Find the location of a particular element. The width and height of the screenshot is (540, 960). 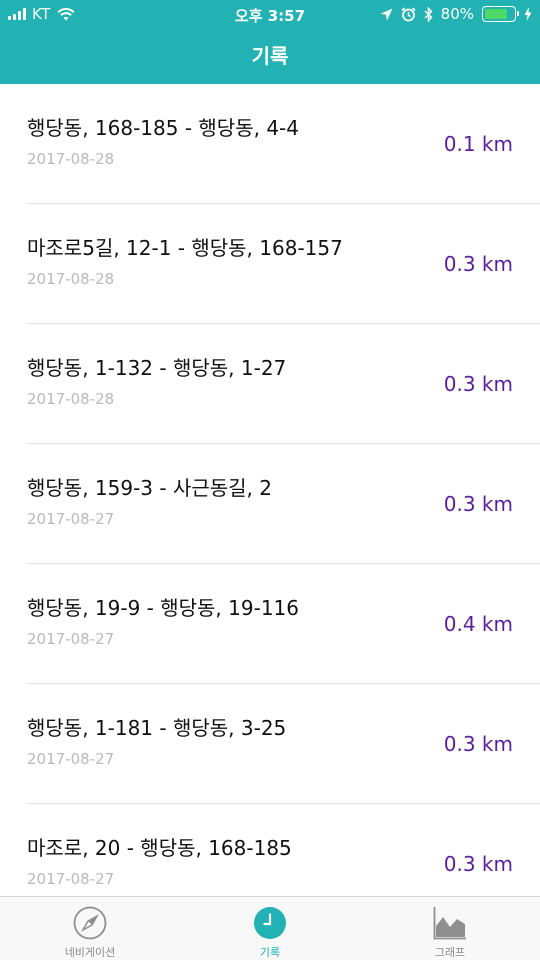

status-bar: KT 오후 3:57 80% is located at coordinates (270, 14).